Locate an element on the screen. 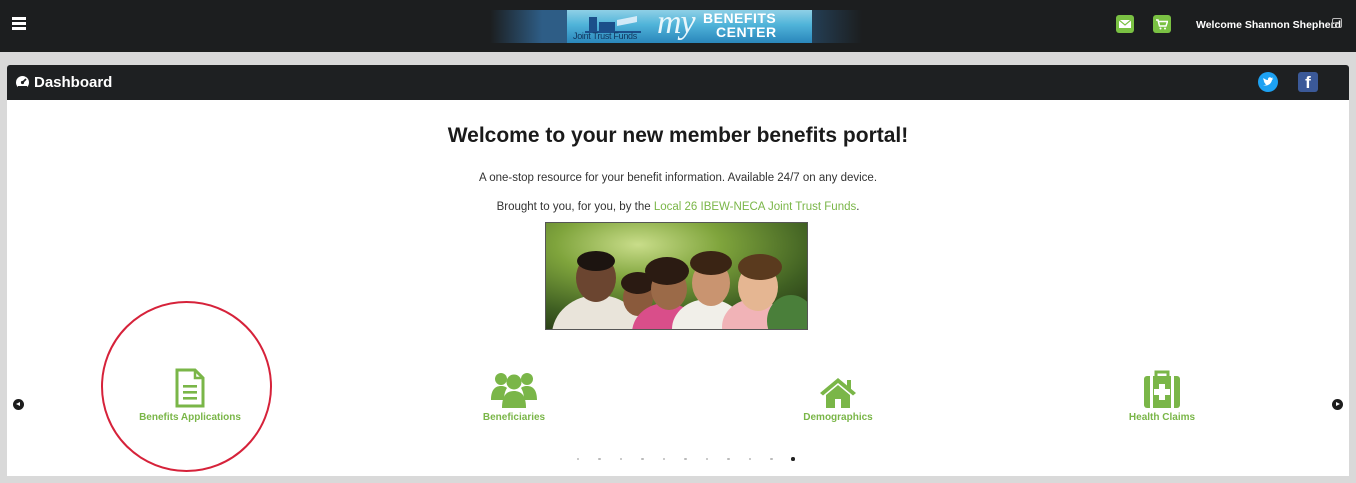 The width and height of the screenshot is (1356, 483). family-photo-illustration is located at coordinates (676, 276).